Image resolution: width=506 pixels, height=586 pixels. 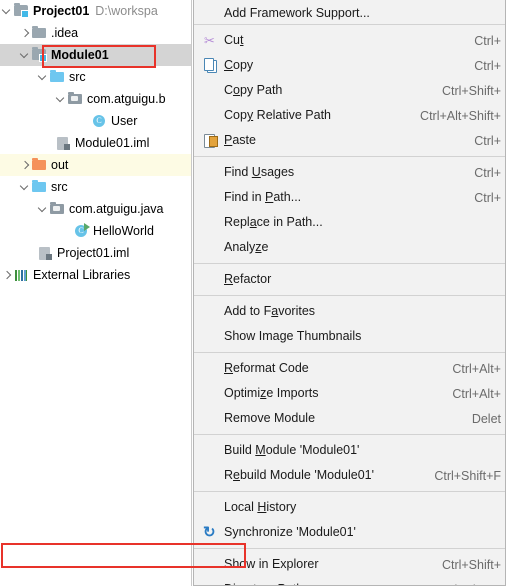 What do you see at coordinates (349, 247) in the screenshot?
I see `menu-item: Analyze` at bounding box center [349, 247].